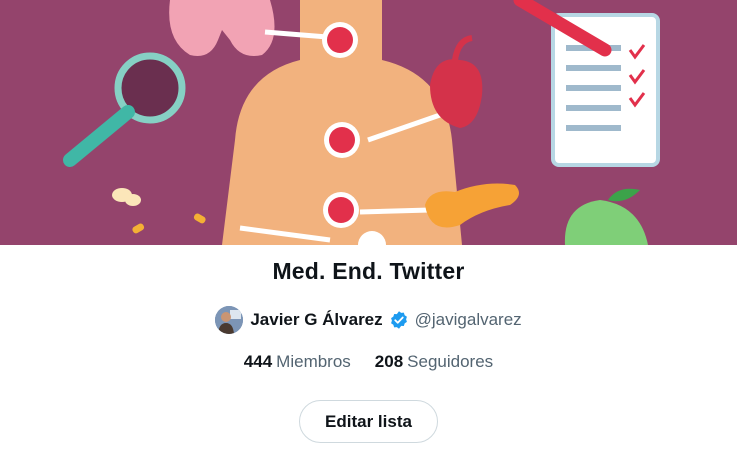 The image size is (737, 456). What do you see at coordinates (450, 361) in the screenshot?
I see `followers-label: Seguidores` at bounding box center [450, 361].